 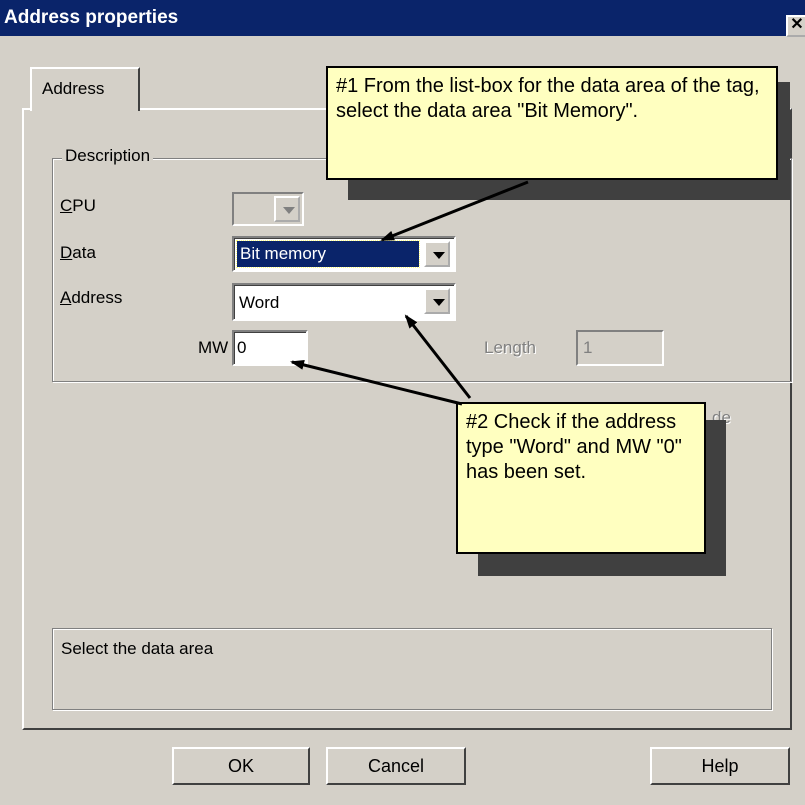 I want to click on arrow-to-mw-input, so click(x=376, y=383).